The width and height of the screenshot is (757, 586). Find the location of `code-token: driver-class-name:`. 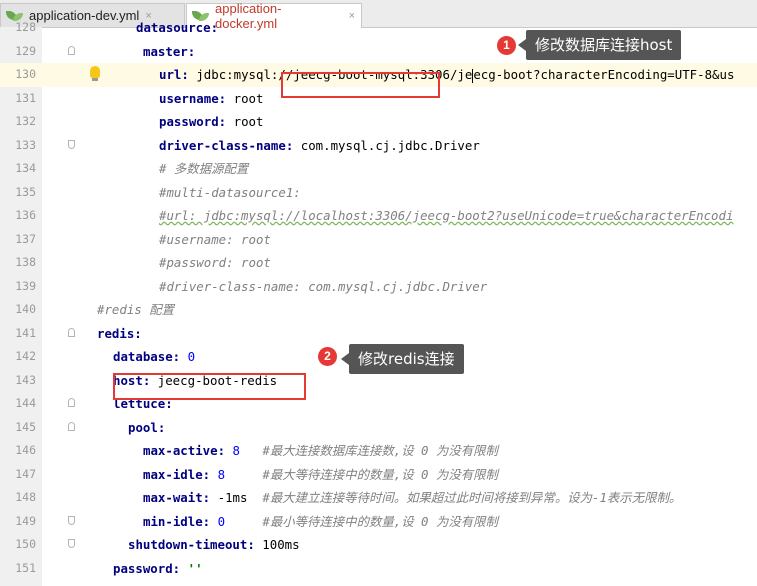

code-token: driver-class-name: is located at coordinates (230, 145).